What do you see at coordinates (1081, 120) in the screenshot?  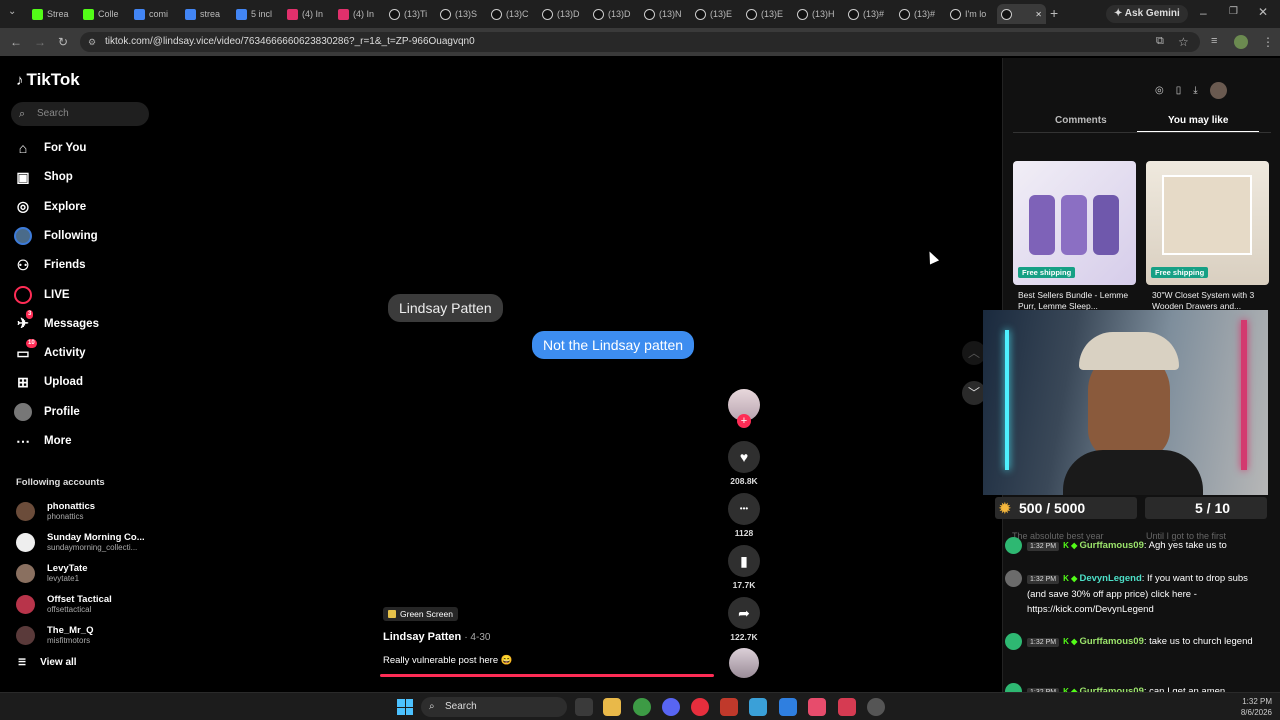 I see `tab-comments: Comments` at bounding box center [1081, 120].